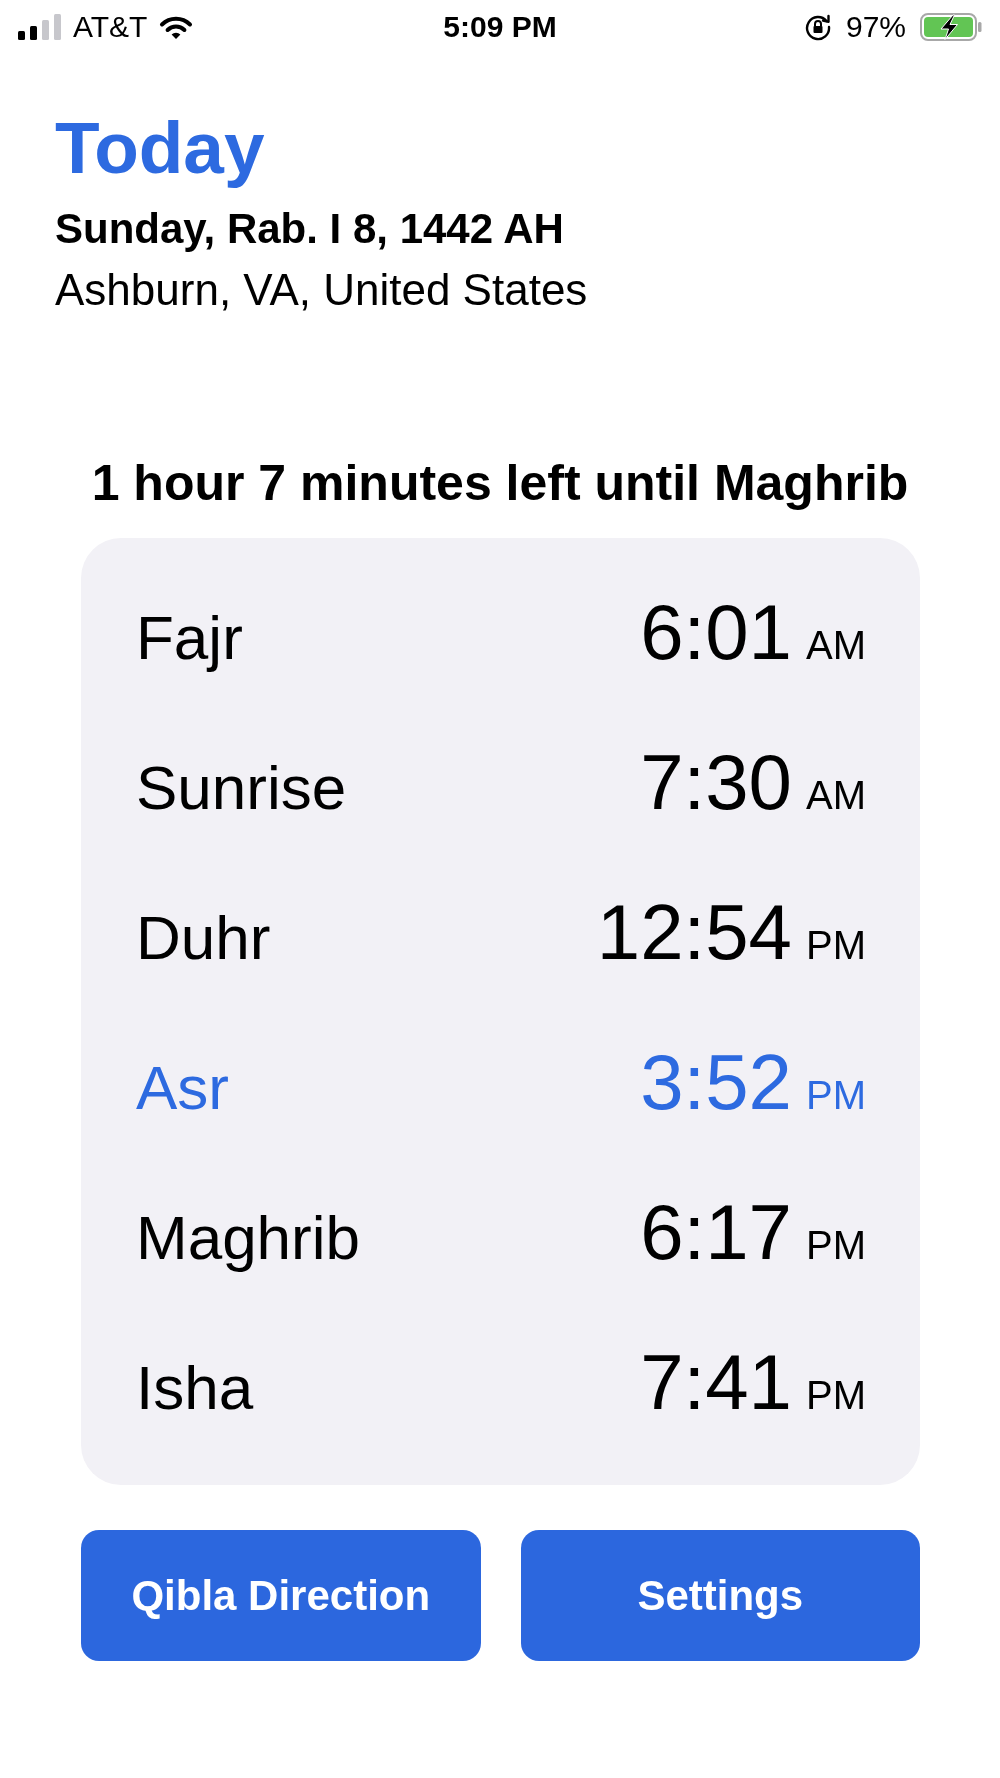  I want to click on prayer-time: 3:52, so click(716, 1082).